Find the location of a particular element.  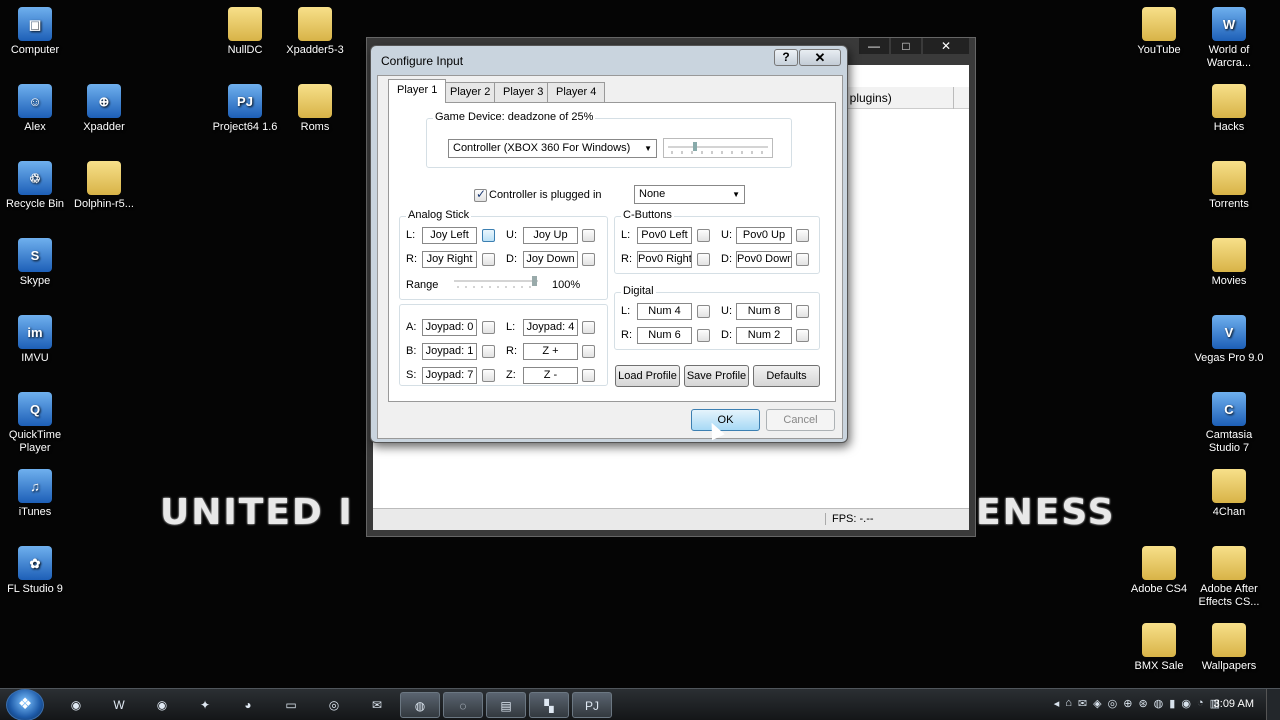

tab-player-1: Player 1 is located at coordinates (417, 91).